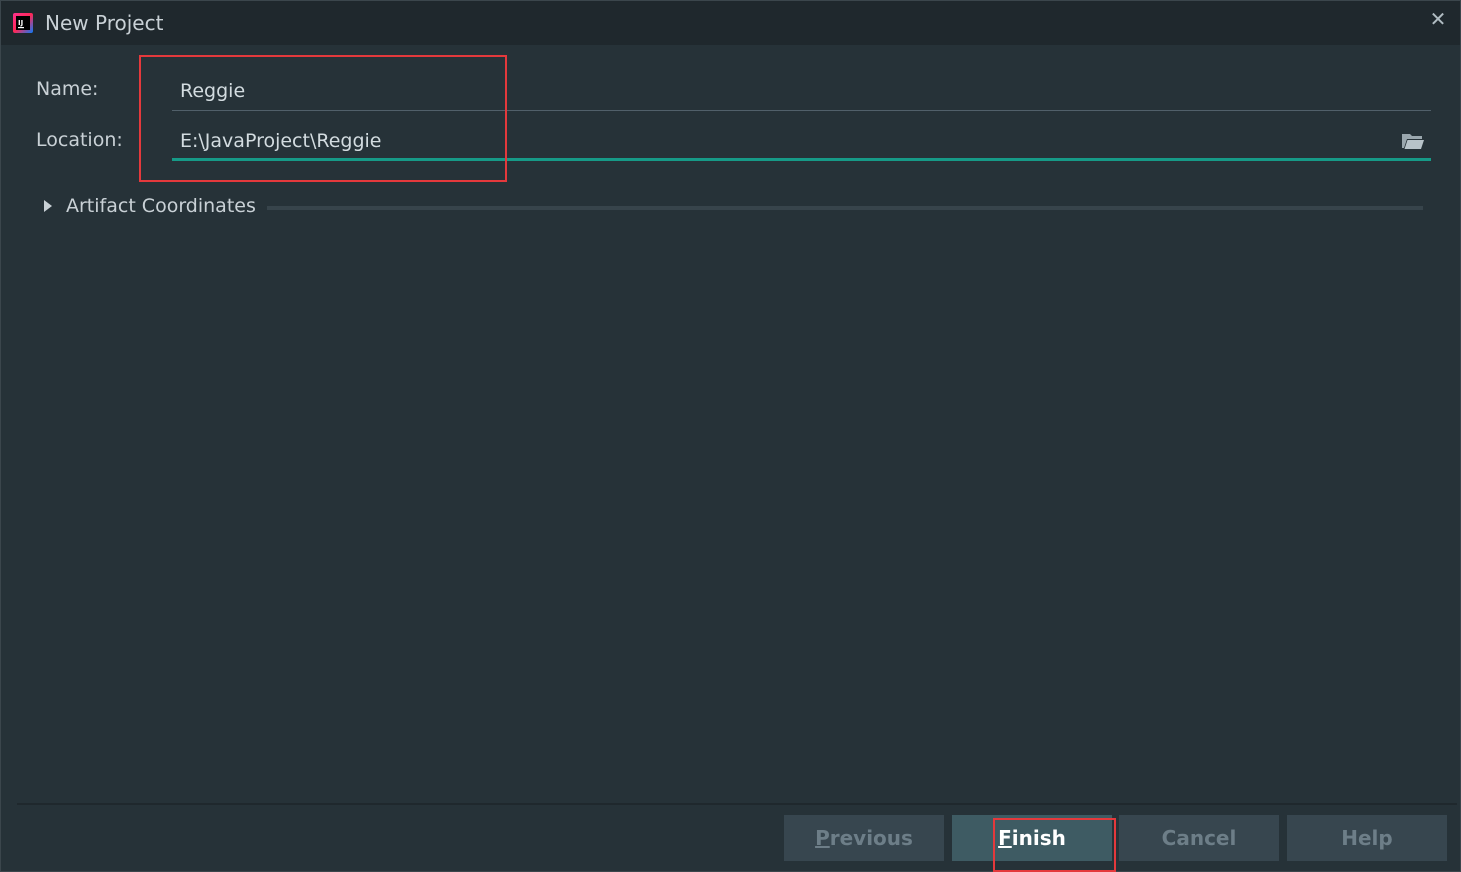 This screenshot has height=872, width=1461. Describe the element at coordinates (20, 23) in the screenshot. I see `svg-text: IJ` at that location.